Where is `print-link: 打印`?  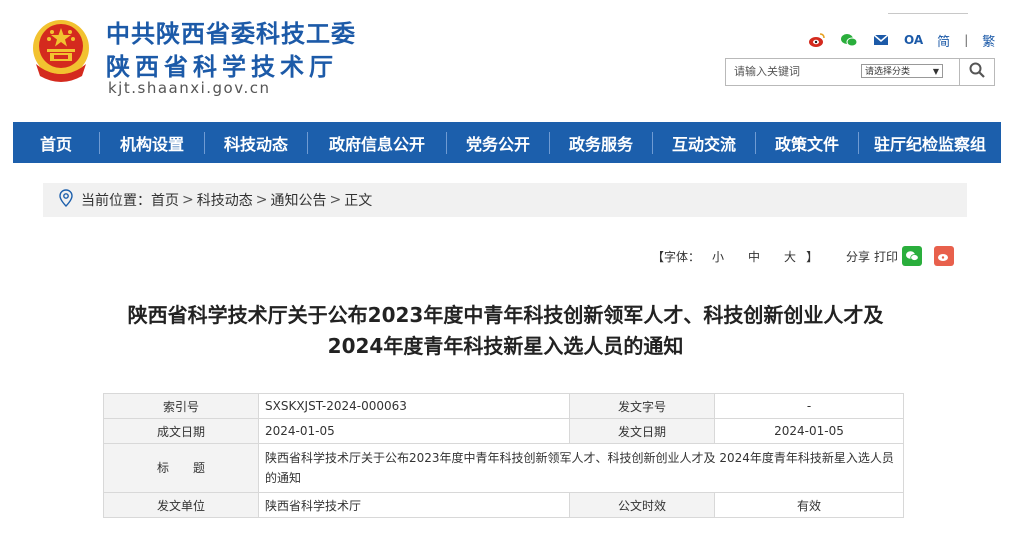 print-link: 打印 is located at coordinates (886, 256).